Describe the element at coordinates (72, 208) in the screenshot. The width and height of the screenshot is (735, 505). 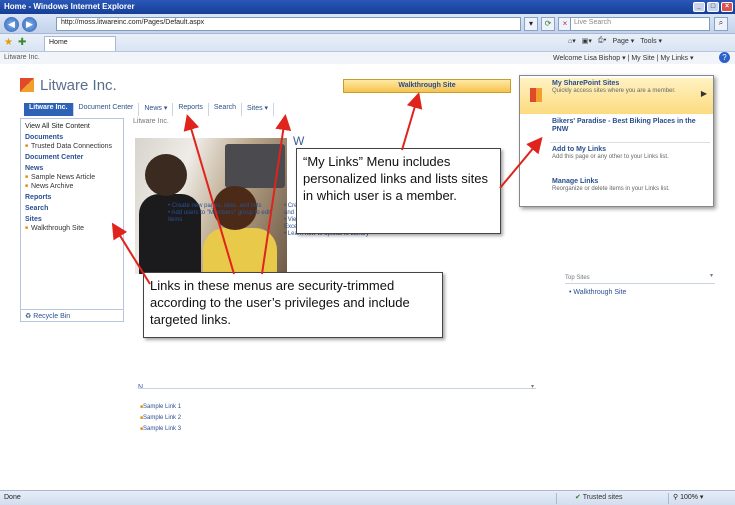
I see `quicklaunch-search: Search` at that location.